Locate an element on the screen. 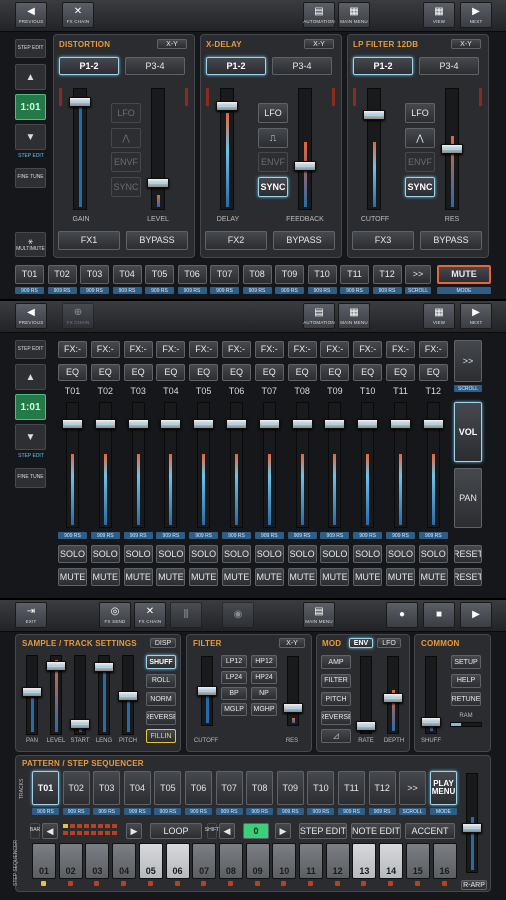 The height and width of the screenshot is (900, 506). mod-target-button: FILTER is located at coordinates (336, 680).